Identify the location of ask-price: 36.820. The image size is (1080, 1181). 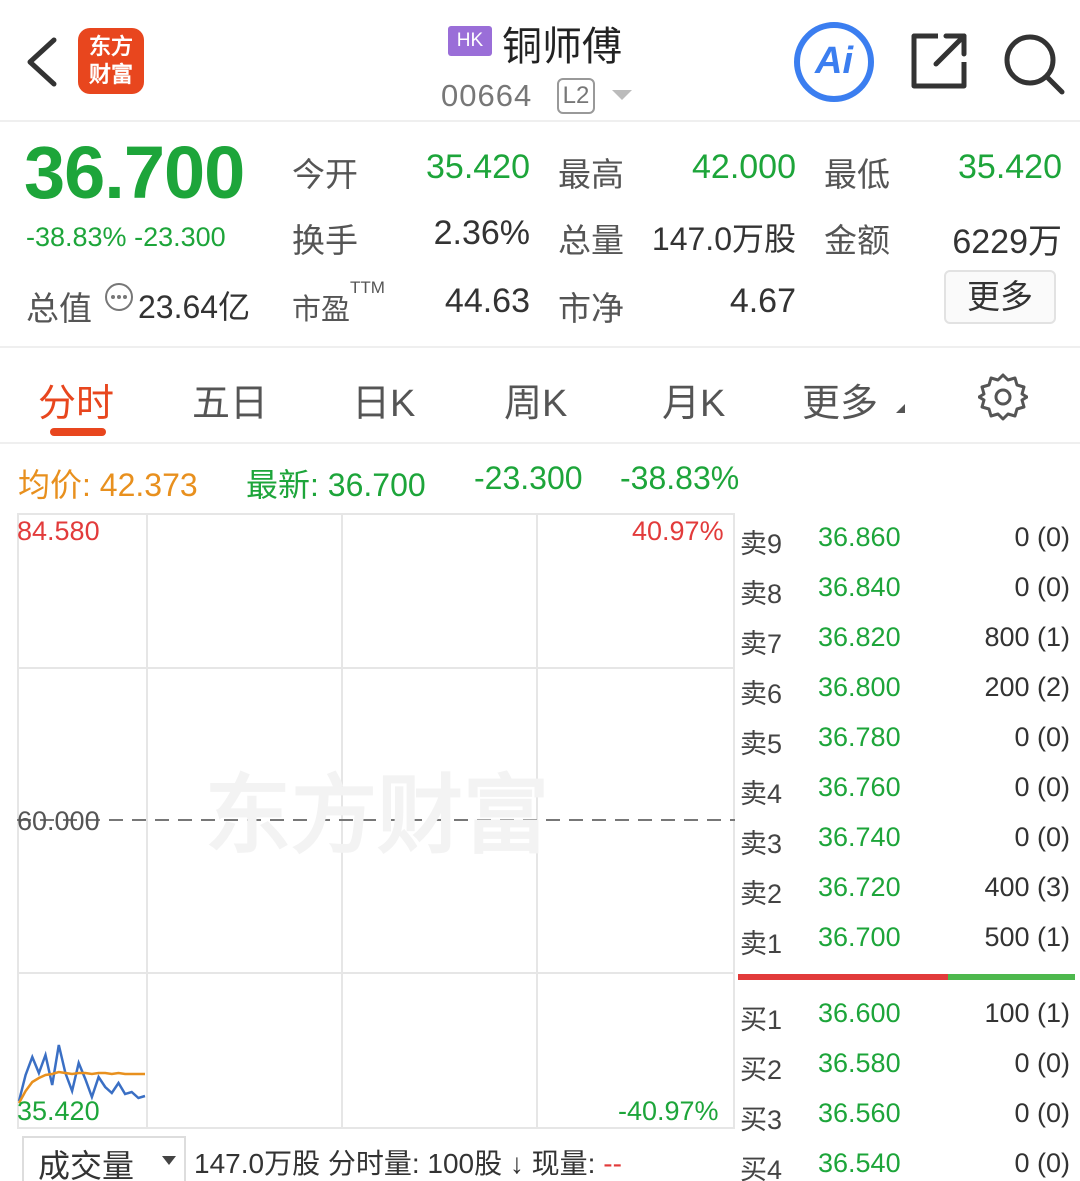
(859, 637).